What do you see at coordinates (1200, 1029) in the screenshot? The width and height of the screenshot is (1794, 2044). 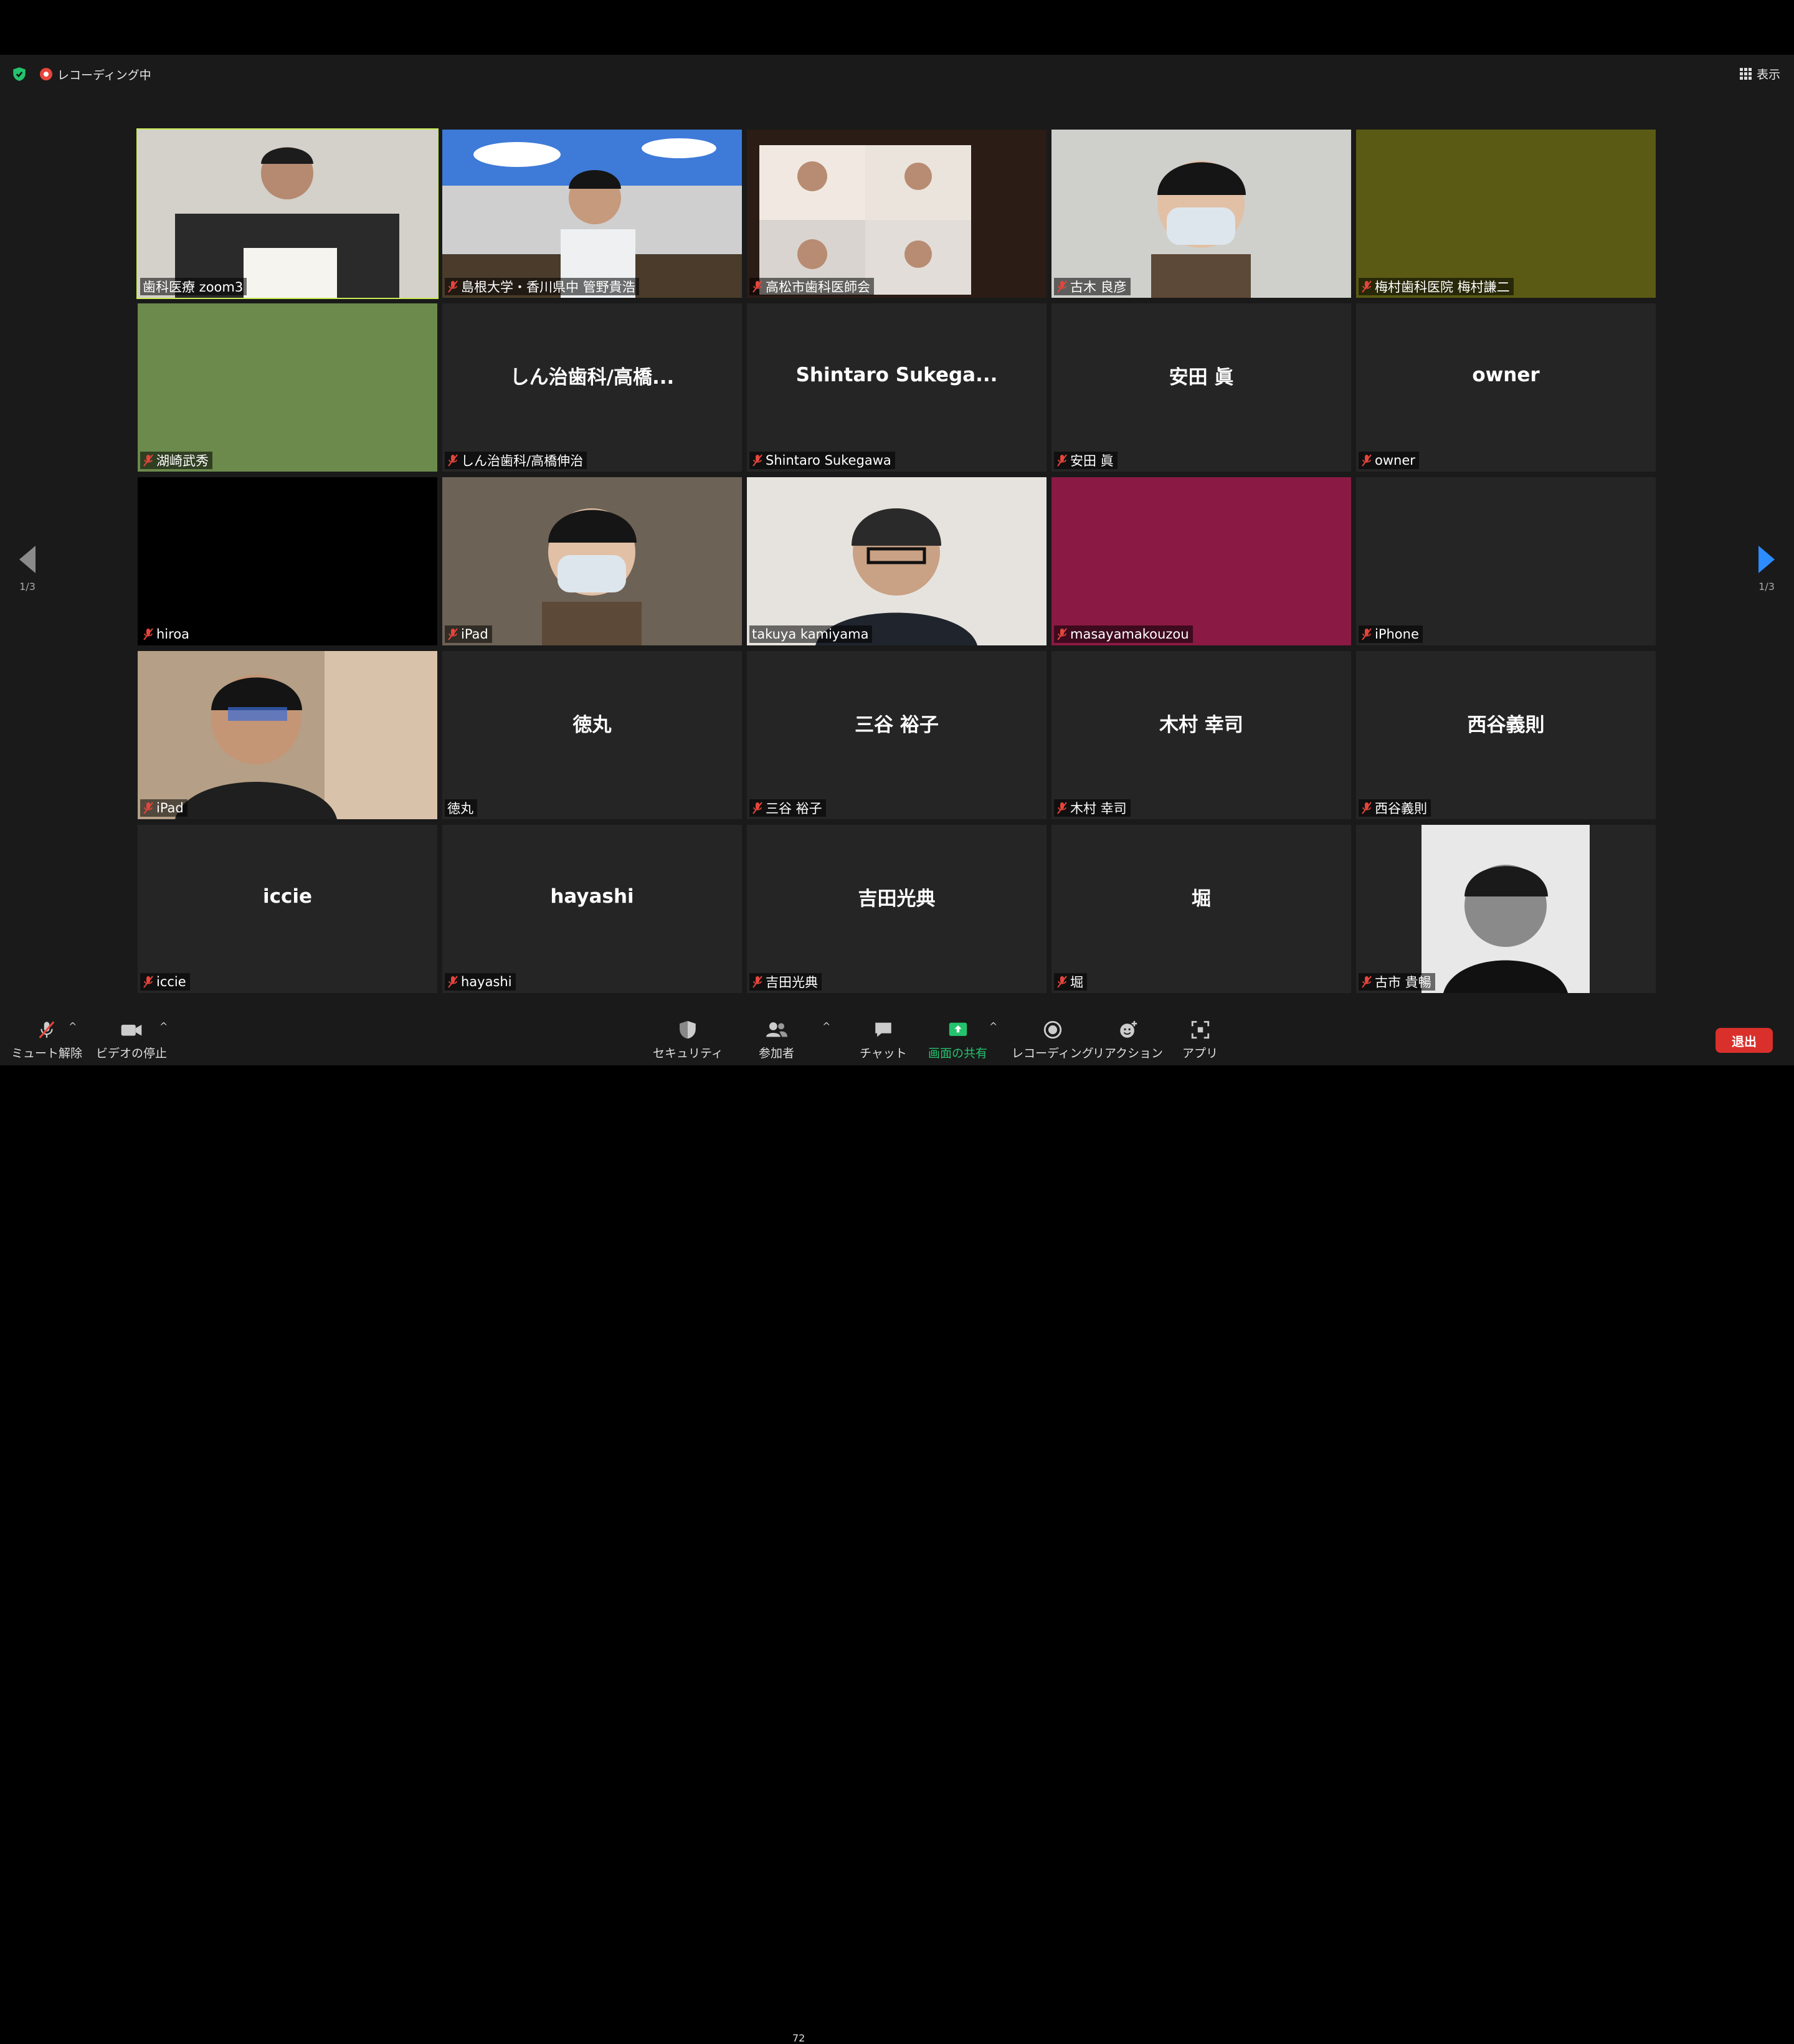 I see `apps-icon` at bounding box center [1200, 1029].